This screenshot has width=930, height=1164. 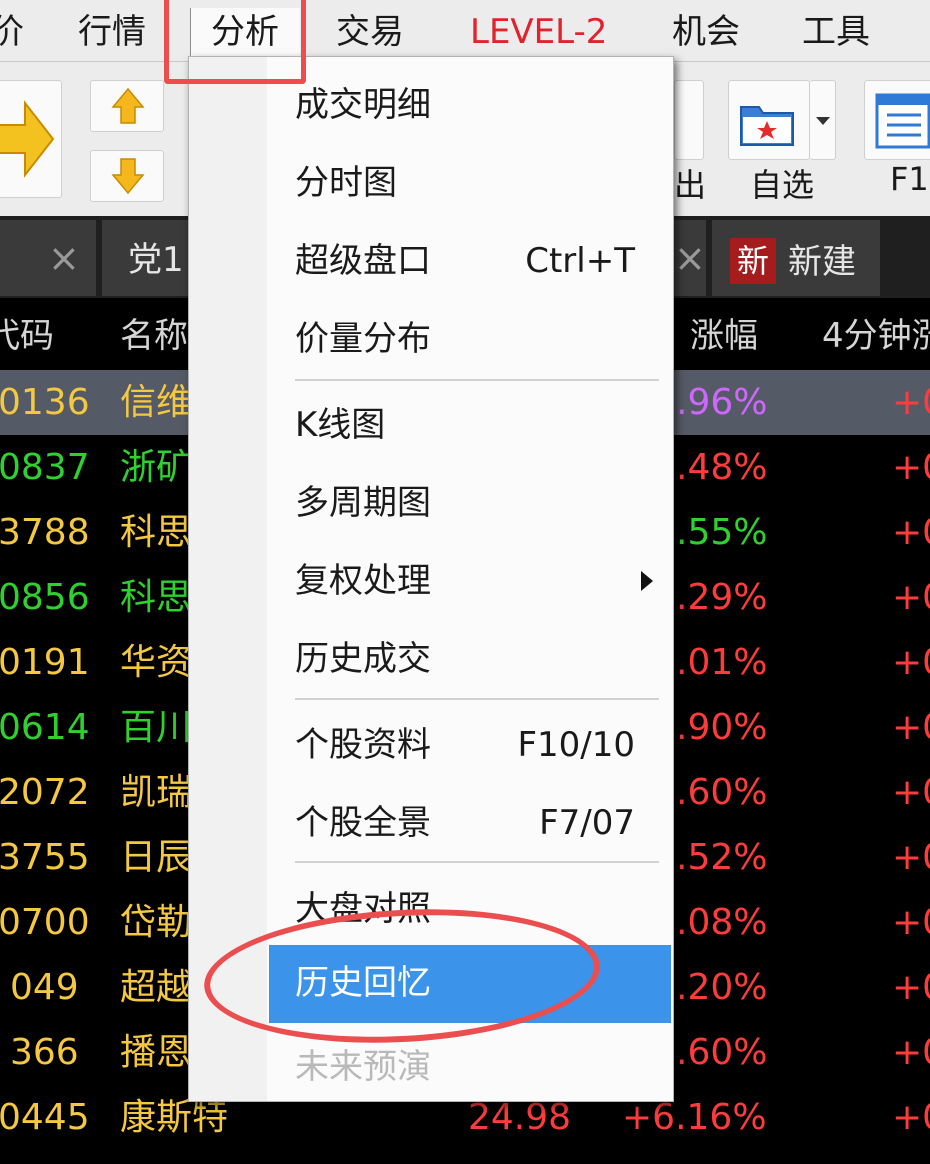 What do you see at coordinates (470, 424) in the screenshot?
I see `menu-option-kline-chart: K线图` at bounding box center [470, 424].